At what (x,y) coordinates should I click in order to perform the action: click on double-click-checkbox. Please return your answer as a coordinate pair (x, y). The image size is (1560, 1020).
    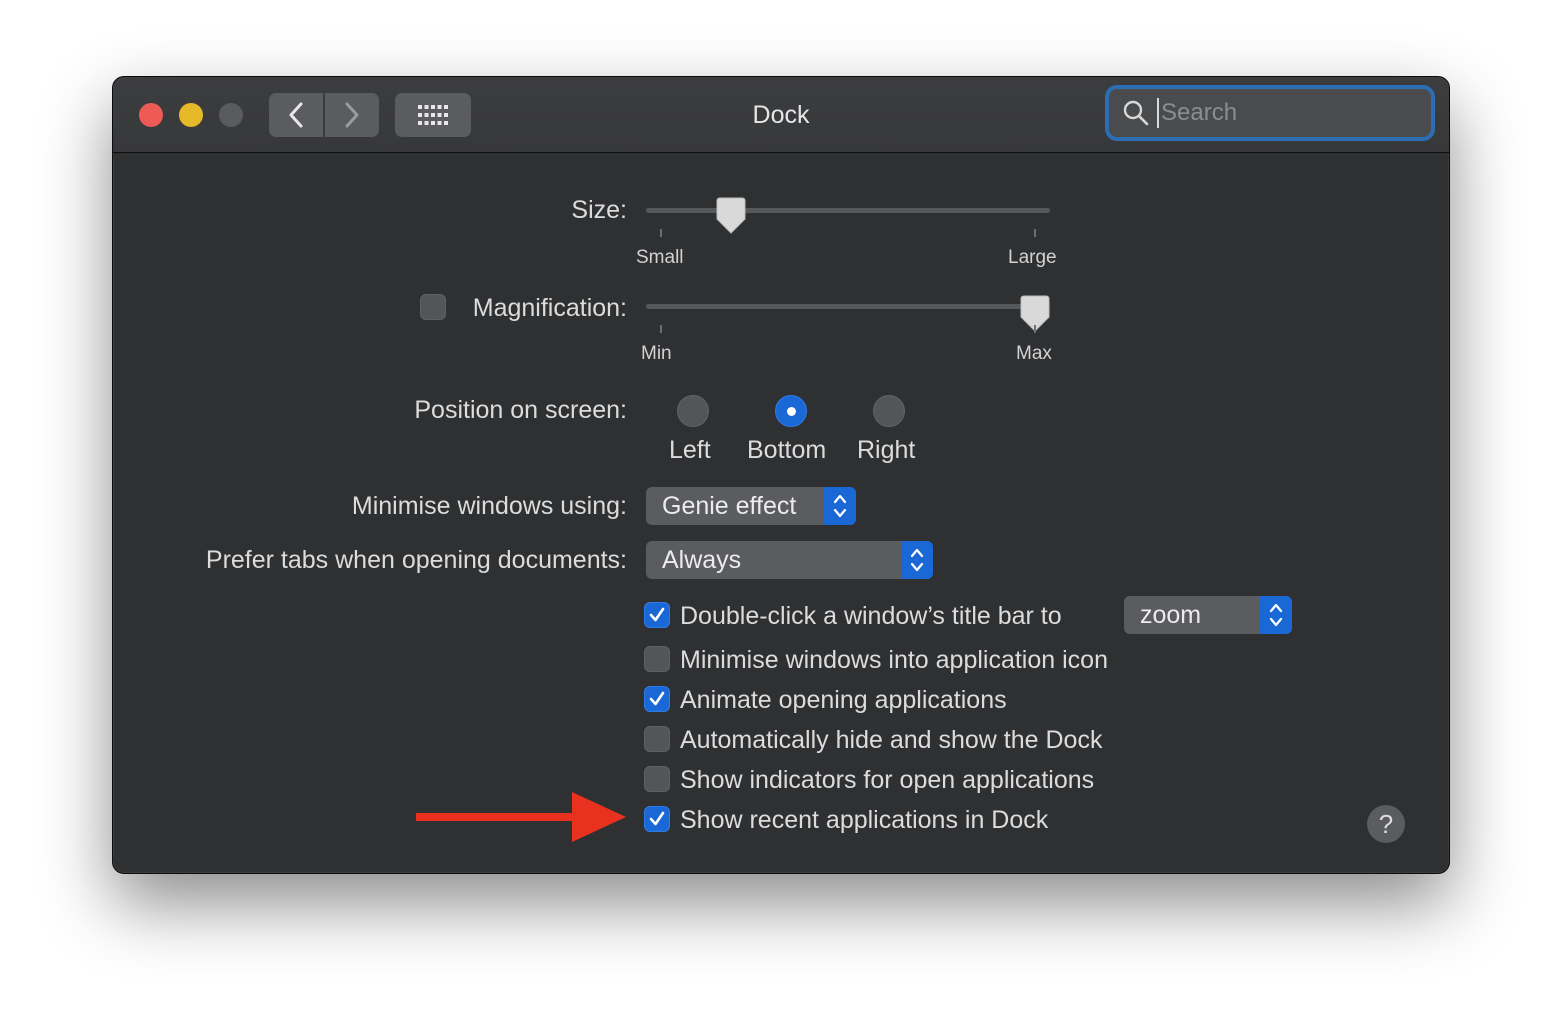
    Looking at the image, I should click on (657, 615).